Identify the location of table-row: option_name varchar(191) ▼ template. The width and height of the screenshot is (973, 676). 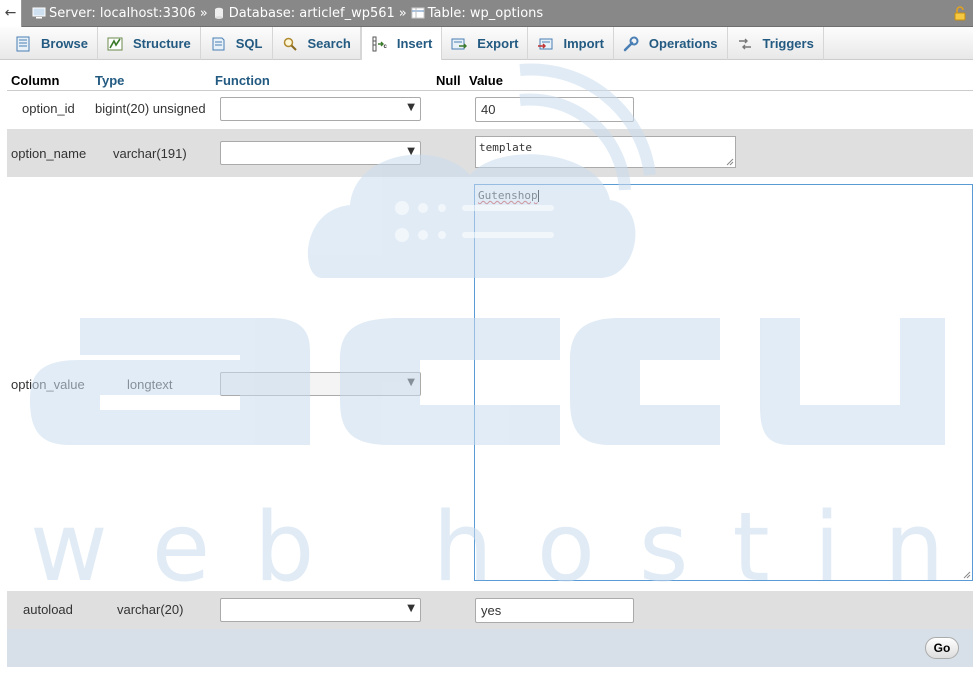
(490, 153).